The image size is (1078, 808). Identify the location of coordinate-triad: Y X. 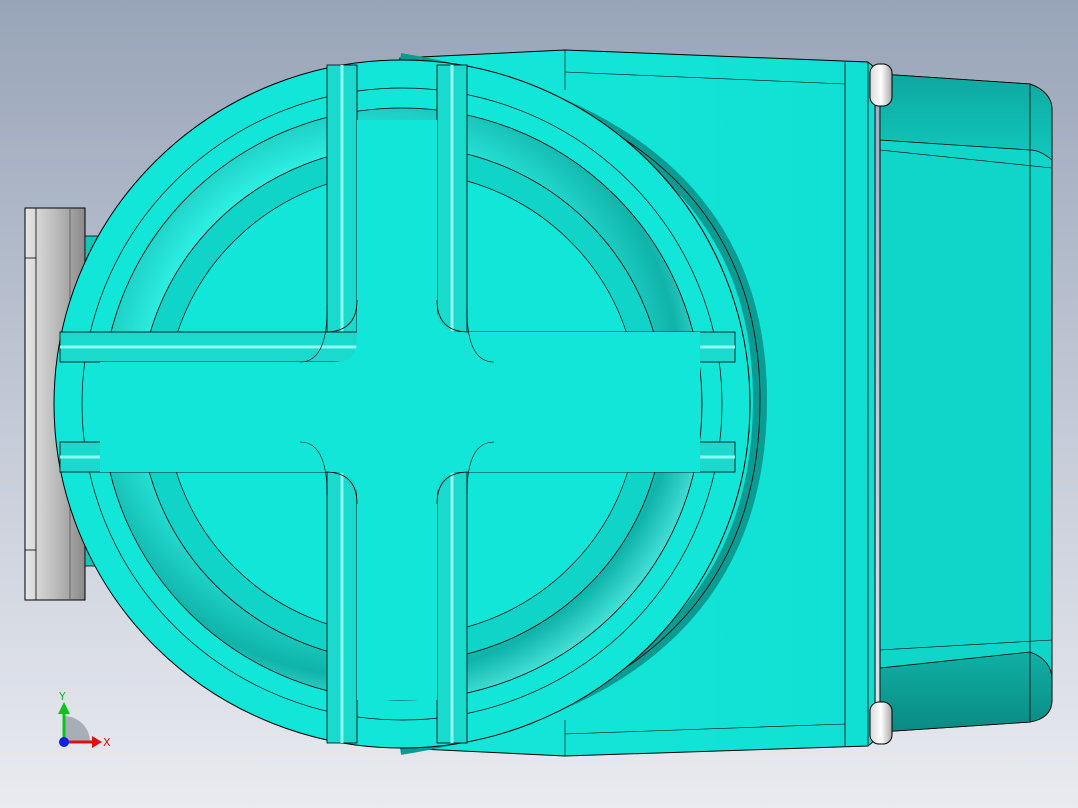
(84, 719).